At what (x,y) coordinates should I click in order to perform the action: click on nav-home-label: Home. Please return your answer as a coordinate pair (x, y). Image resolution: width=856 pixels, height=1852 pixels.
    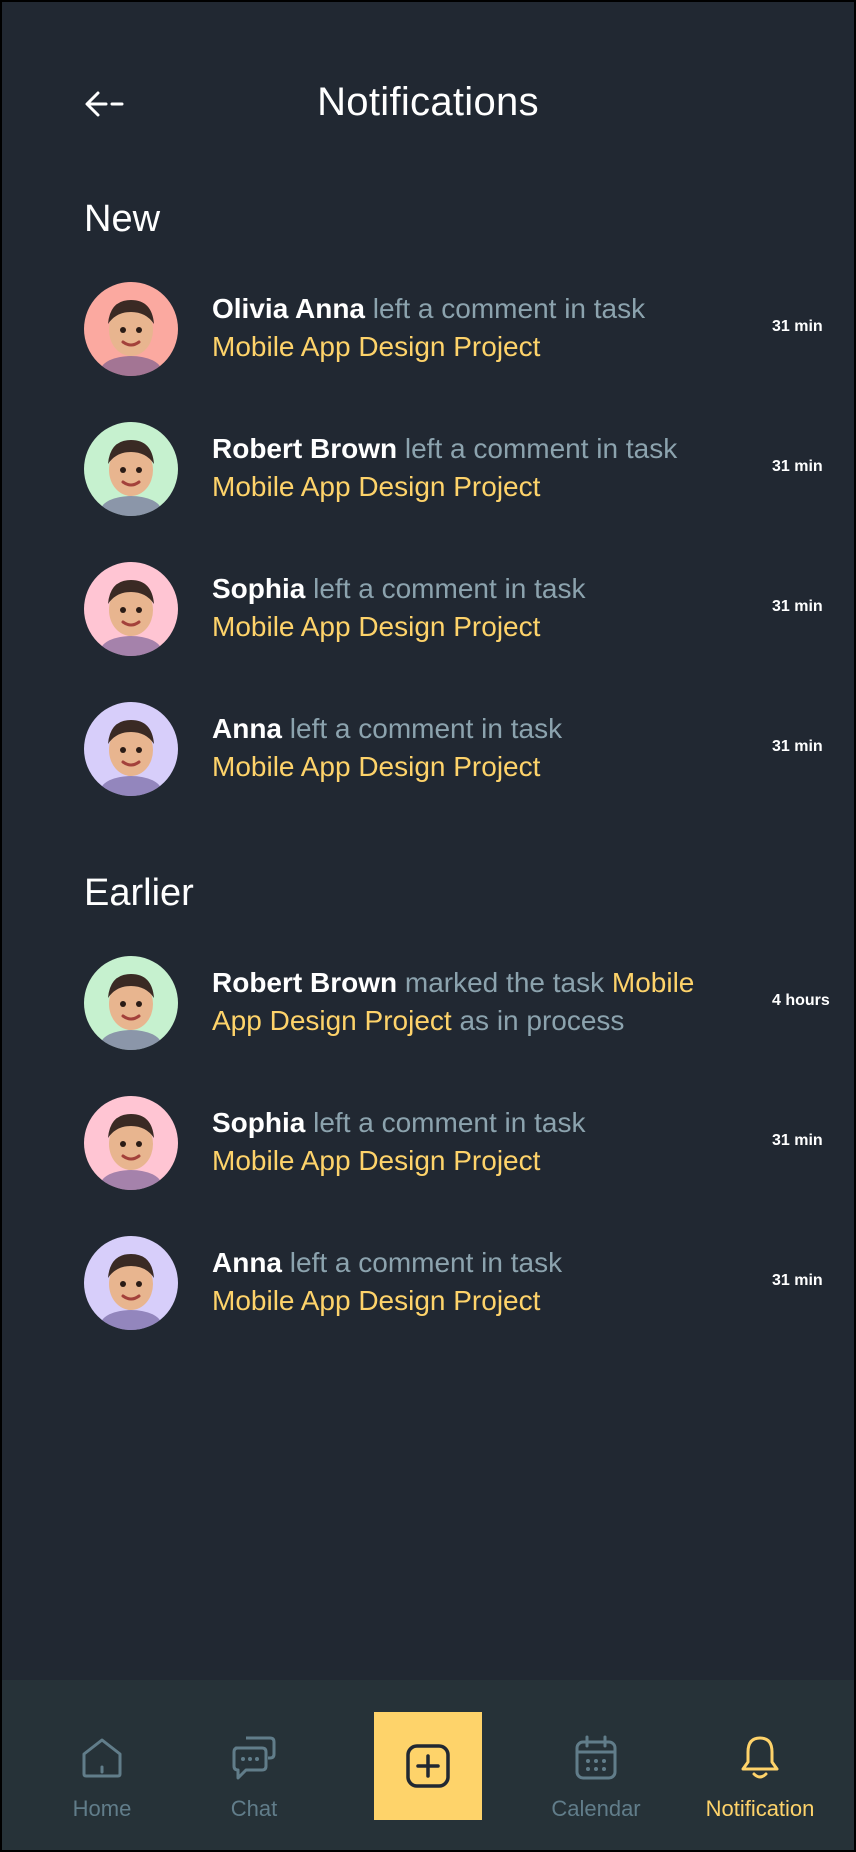
    Looking at the image, I should click on (102, 1808).